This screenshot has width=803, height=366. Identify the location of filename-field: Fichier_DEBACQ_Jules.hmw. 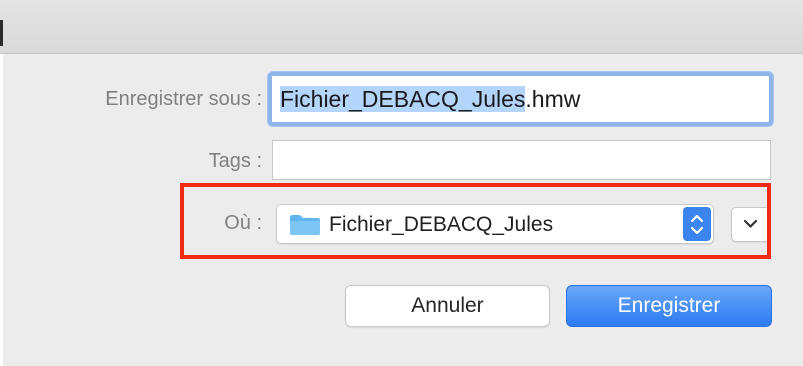
(520, 99).